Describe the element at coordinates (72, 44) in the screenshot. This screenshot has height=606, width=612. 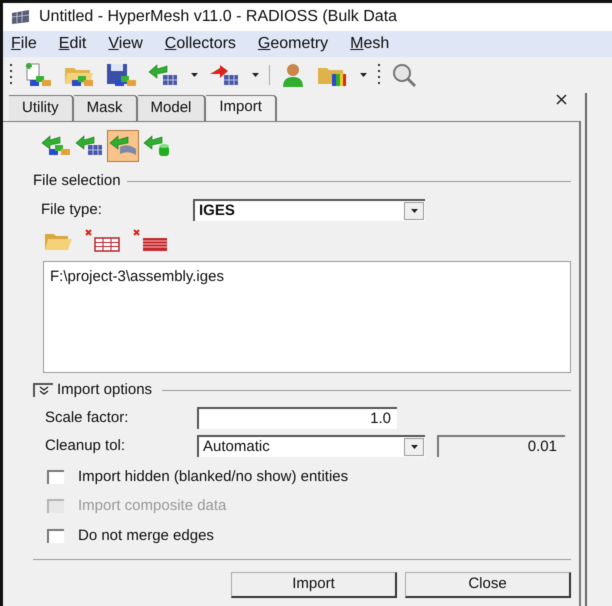
I see `menu-item: Edit` at that location.